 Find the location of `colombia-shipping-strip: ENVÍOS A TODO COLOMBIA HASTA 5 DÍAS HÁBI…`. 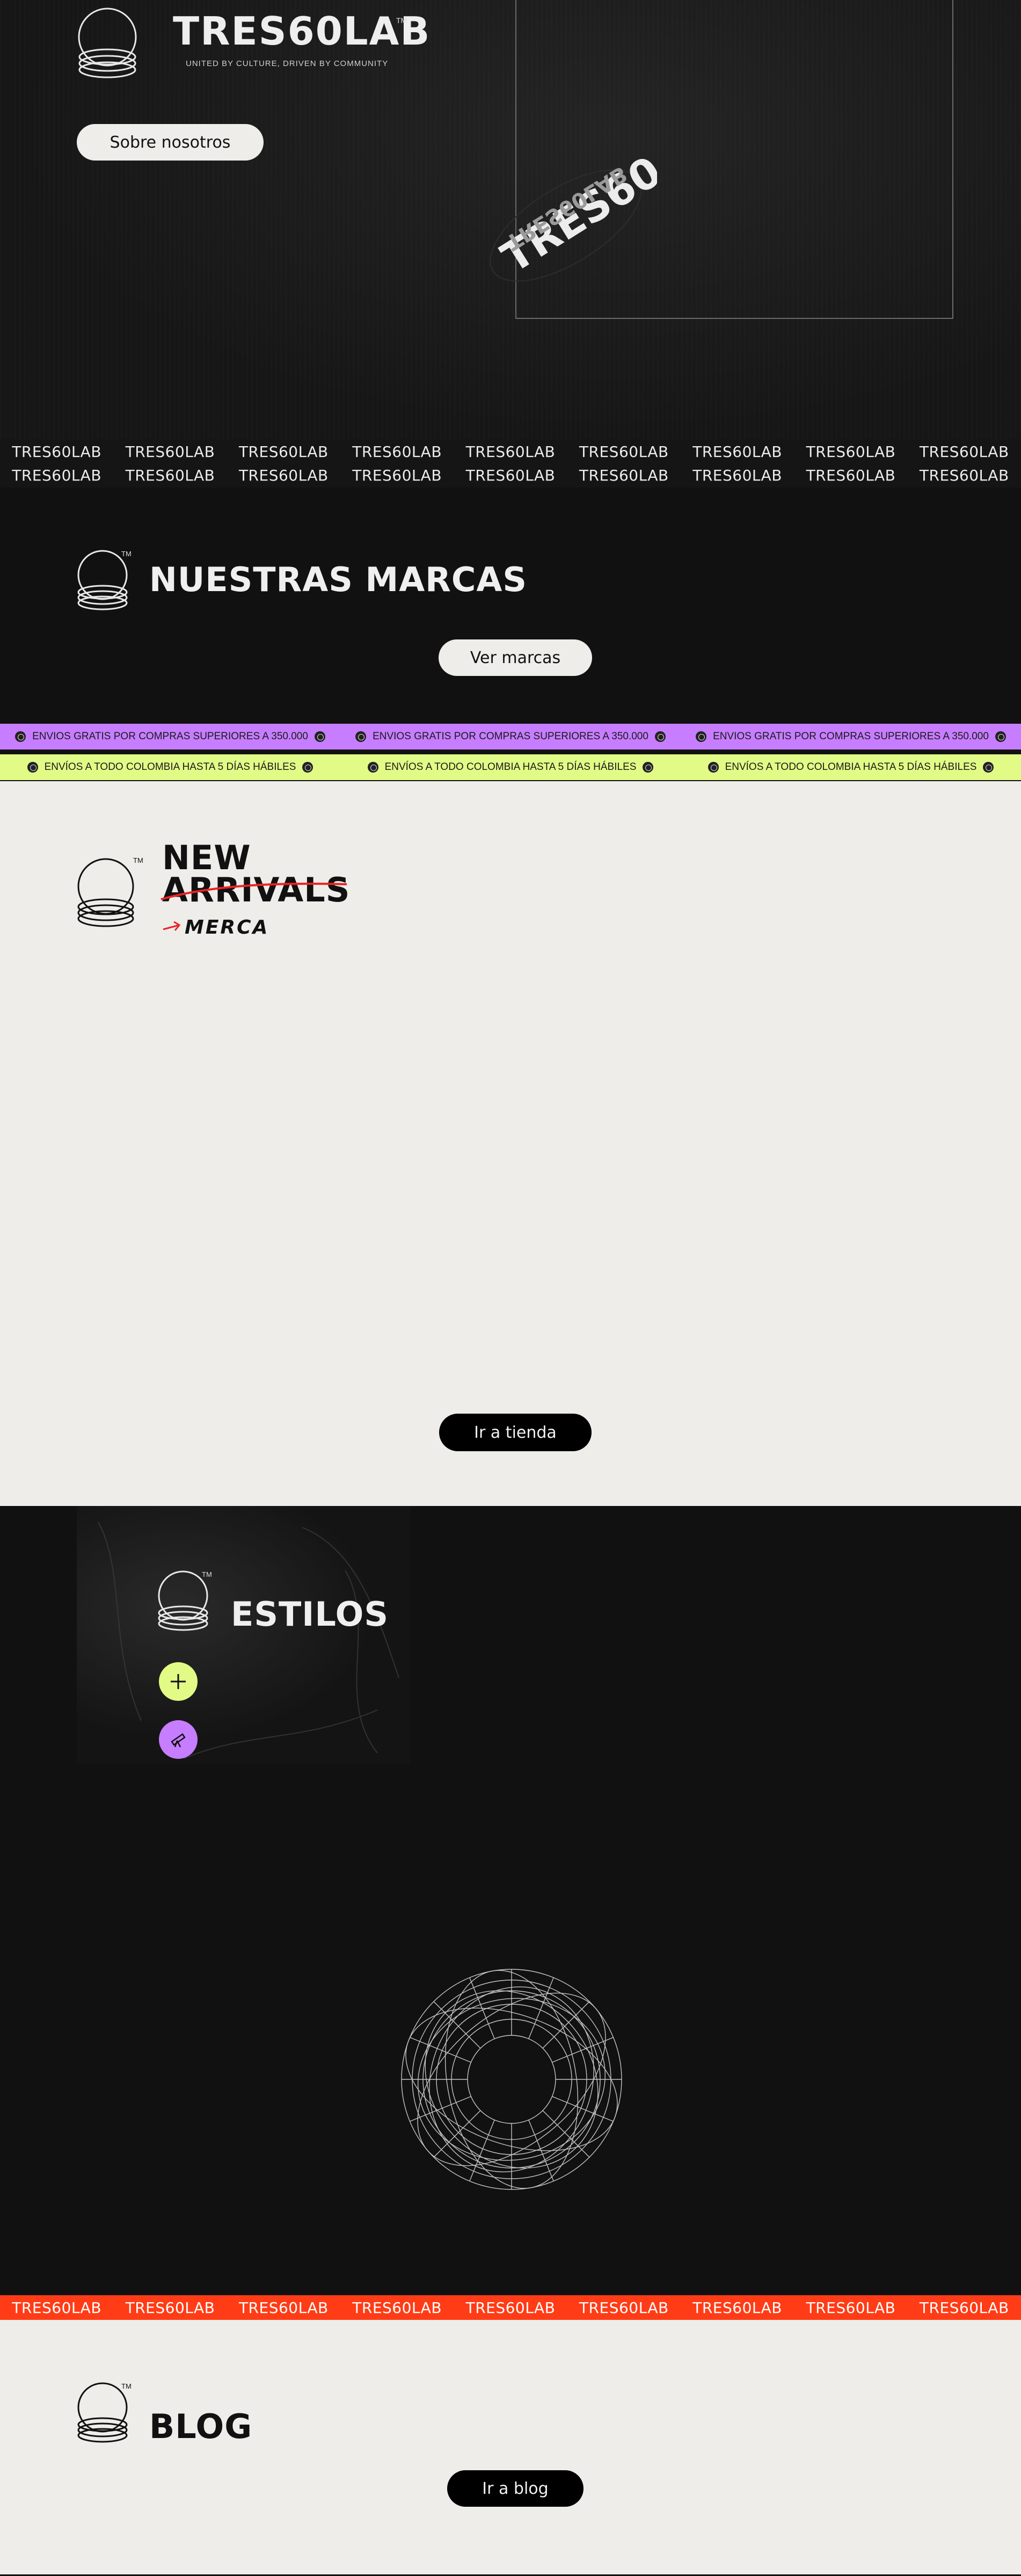

colombia-shipping-strip: ENVÍOS A TODO COLOMBIA HASTA 5 DÍAS HÁBI… is located at coordinates (510, 767).